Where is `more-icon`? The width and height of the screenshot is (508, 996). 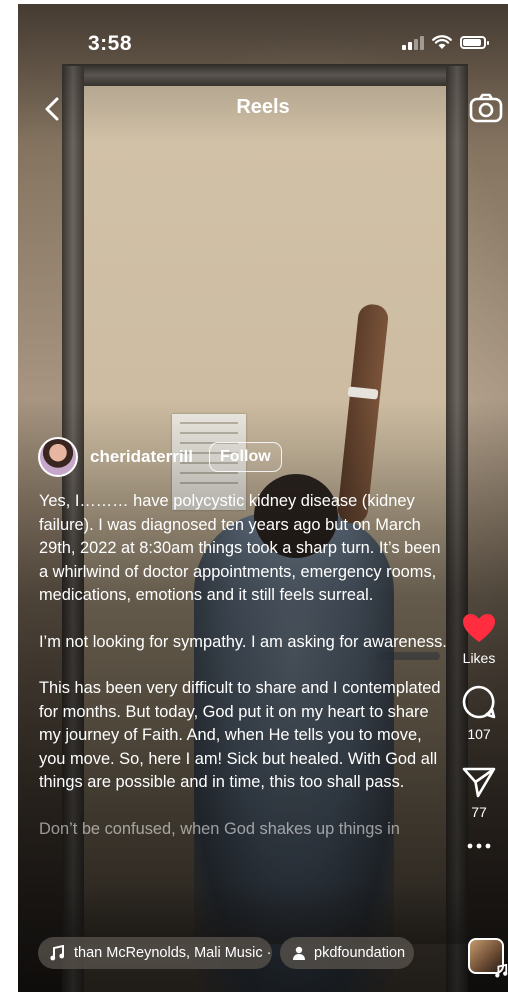
more-icon is located at coordinates (479, 846).